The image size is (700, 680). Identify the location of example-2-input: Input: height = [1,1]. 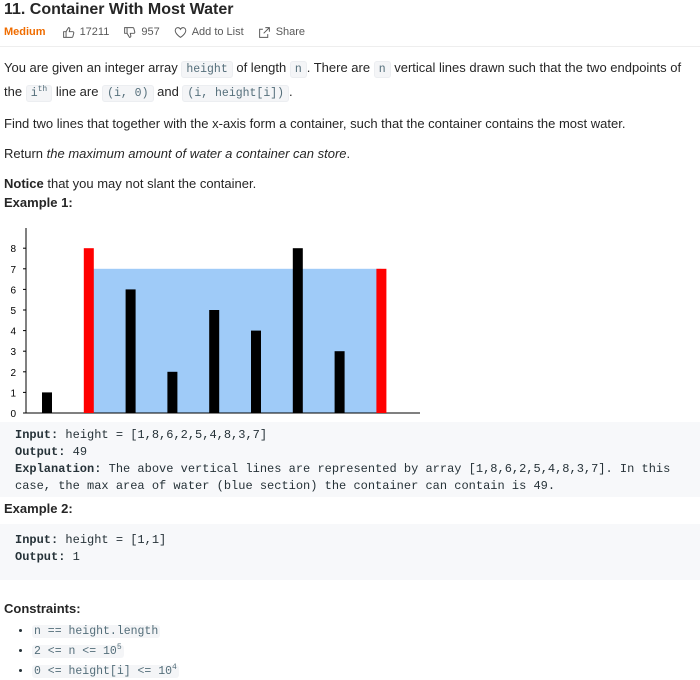
(353, 540).